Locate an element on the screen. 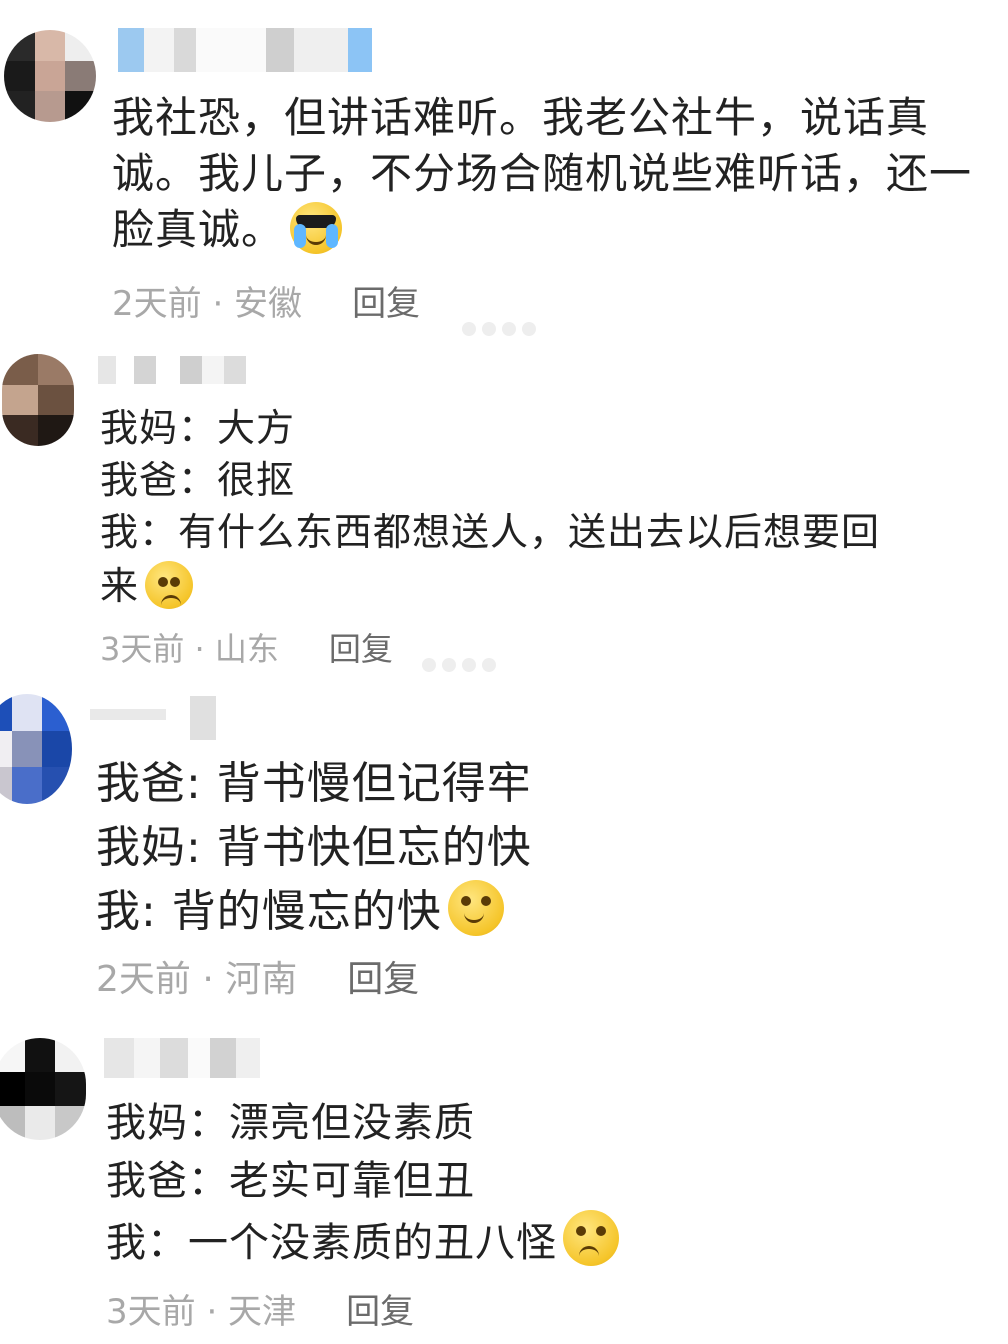 This screenshot has width=1008, height=1344. timestamp-location: 3天前 · 天津 is located at coordinates (201, 1312).